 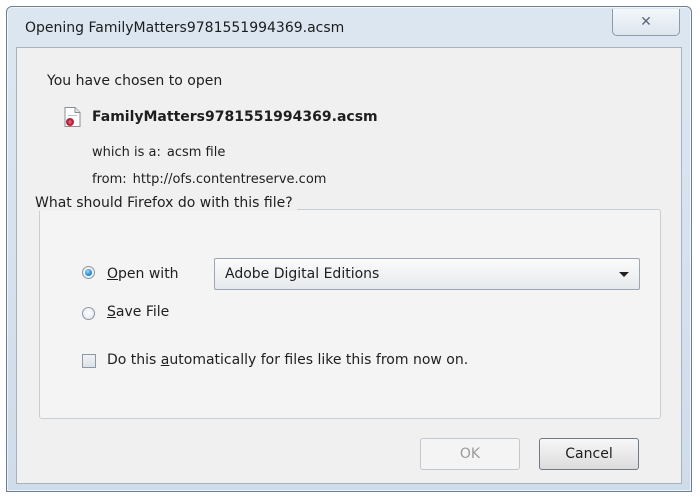 What do you see at coordinates (589, 454) in the screenshot?
I see `cancel-button: Cancel` at bounding box center [589, 454].